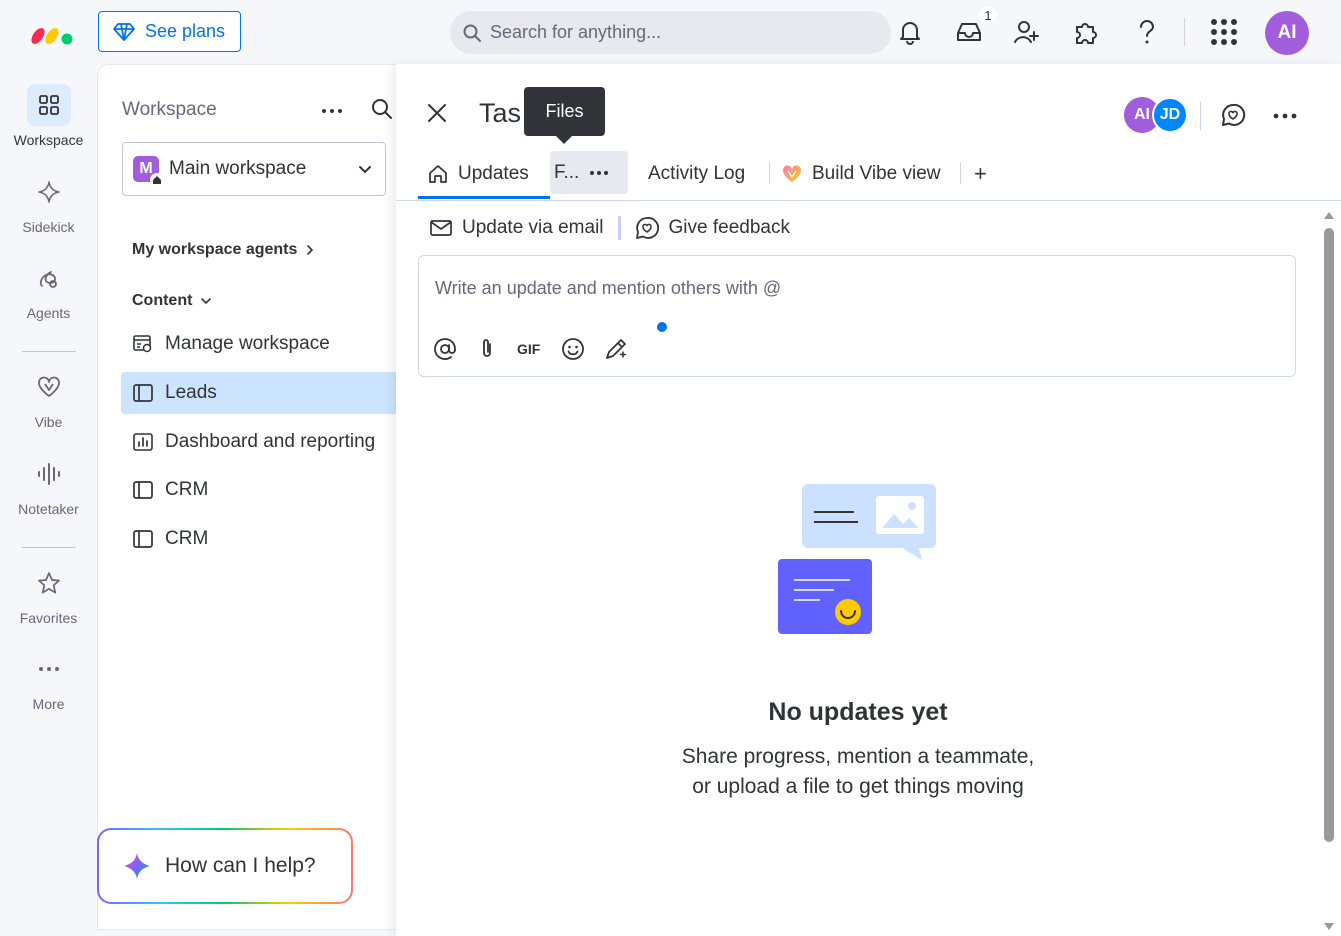 Image resolution: width=1341 pixels, height=936 pixels. What do you see at coordinates (910, 32) in the screenshot?
I see `notifications-button` at bounding box center [910, 32].